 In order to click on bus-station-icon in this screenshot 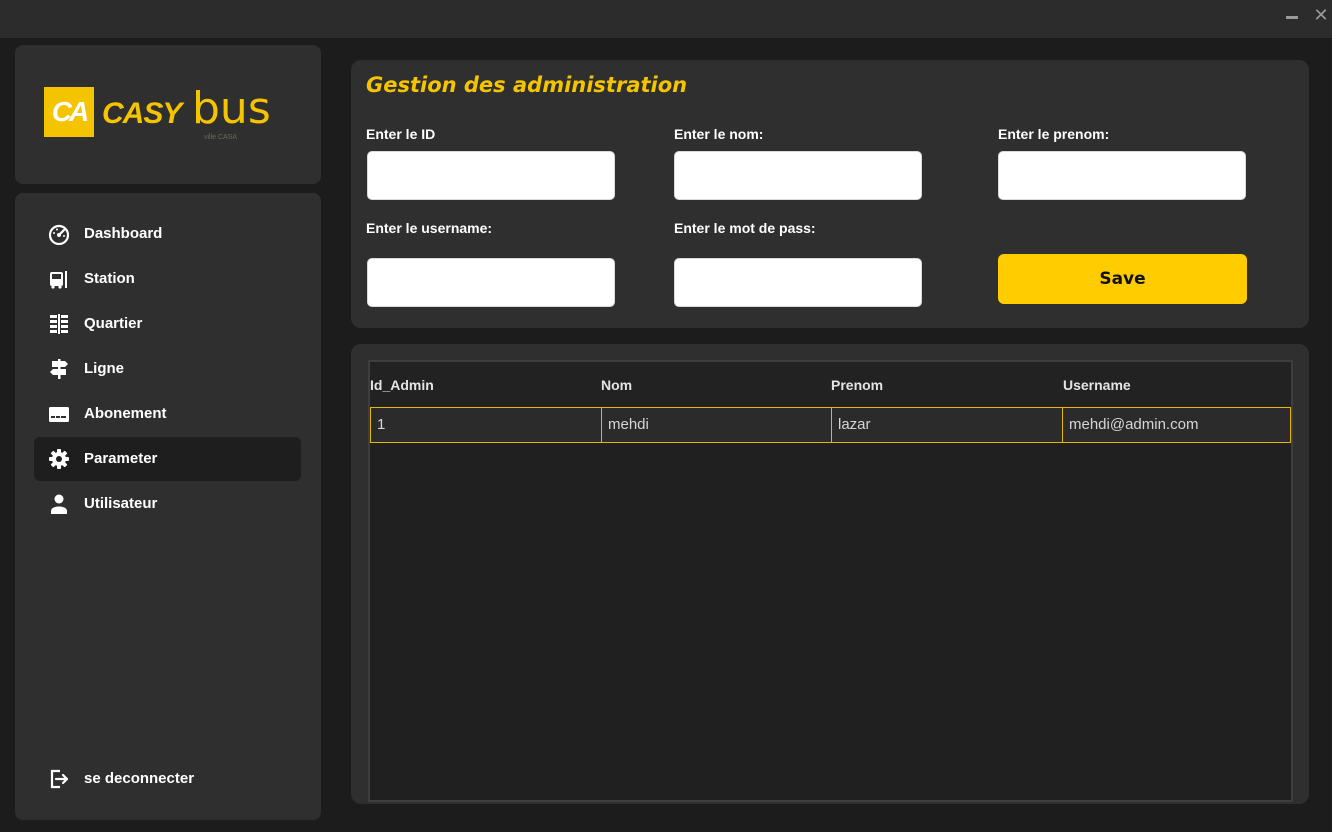, I will do `click(58, 280)`.